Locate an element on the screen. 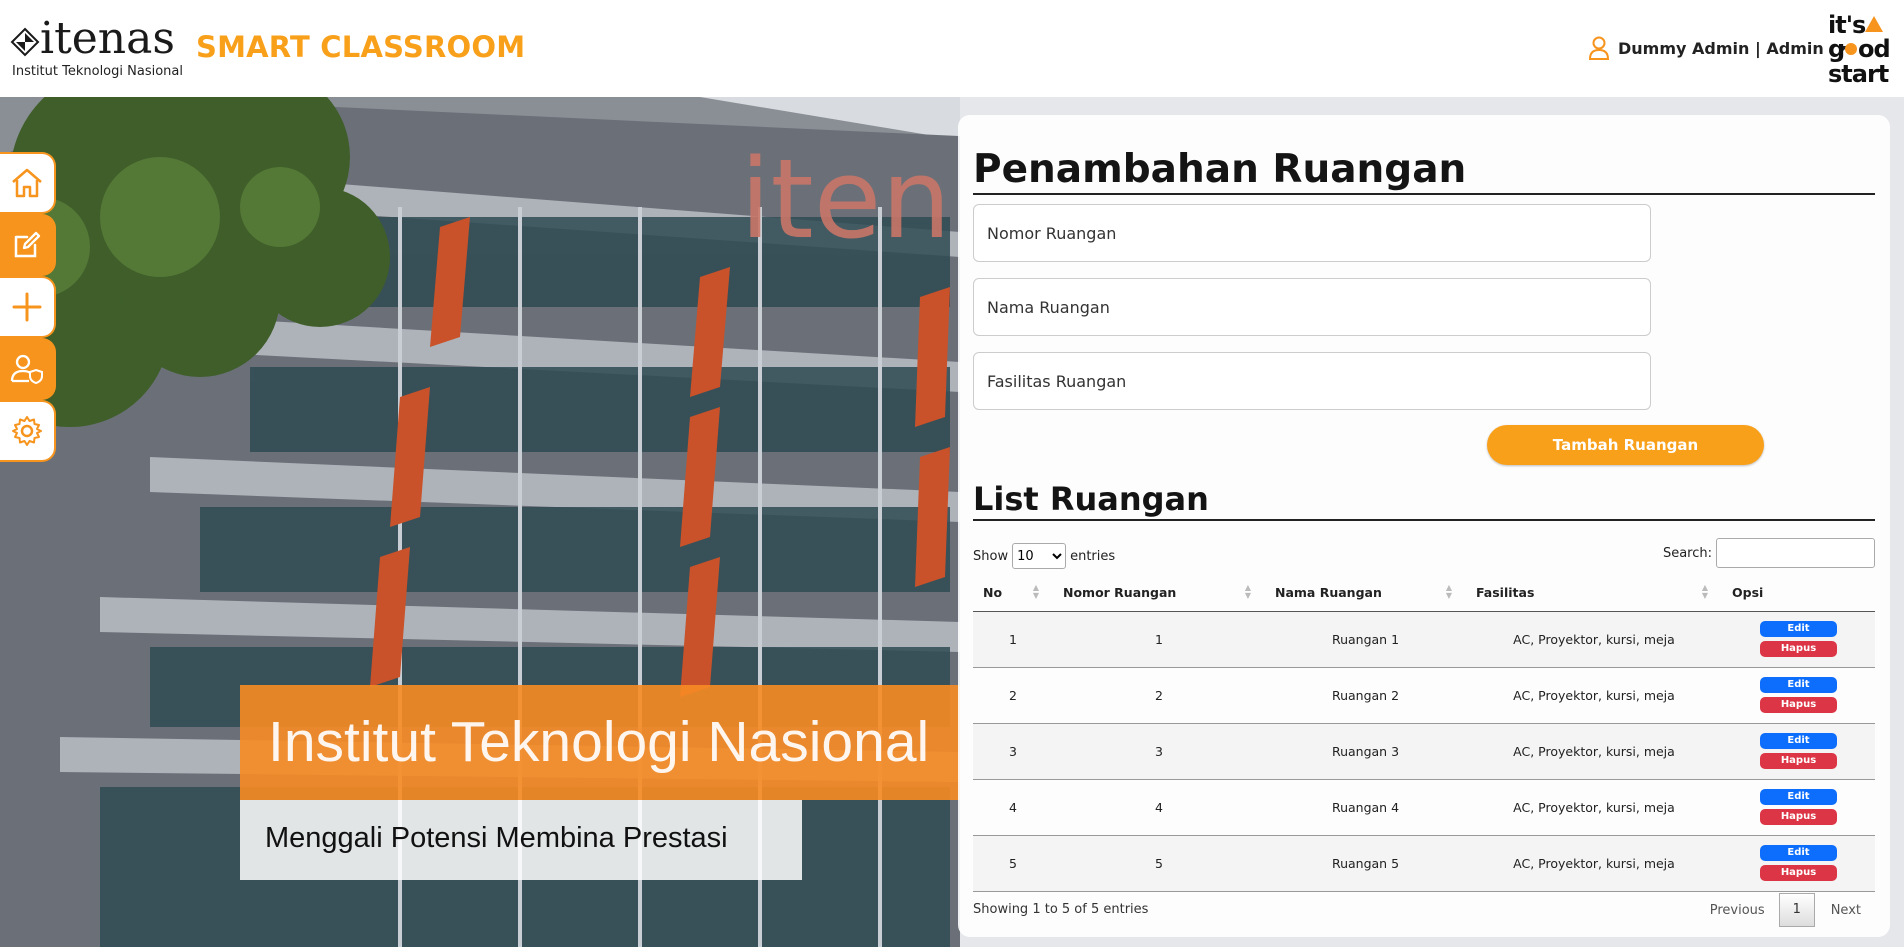 This screenshot has height=947, width=1904. edit-icon is located at coordinates (27, 244).